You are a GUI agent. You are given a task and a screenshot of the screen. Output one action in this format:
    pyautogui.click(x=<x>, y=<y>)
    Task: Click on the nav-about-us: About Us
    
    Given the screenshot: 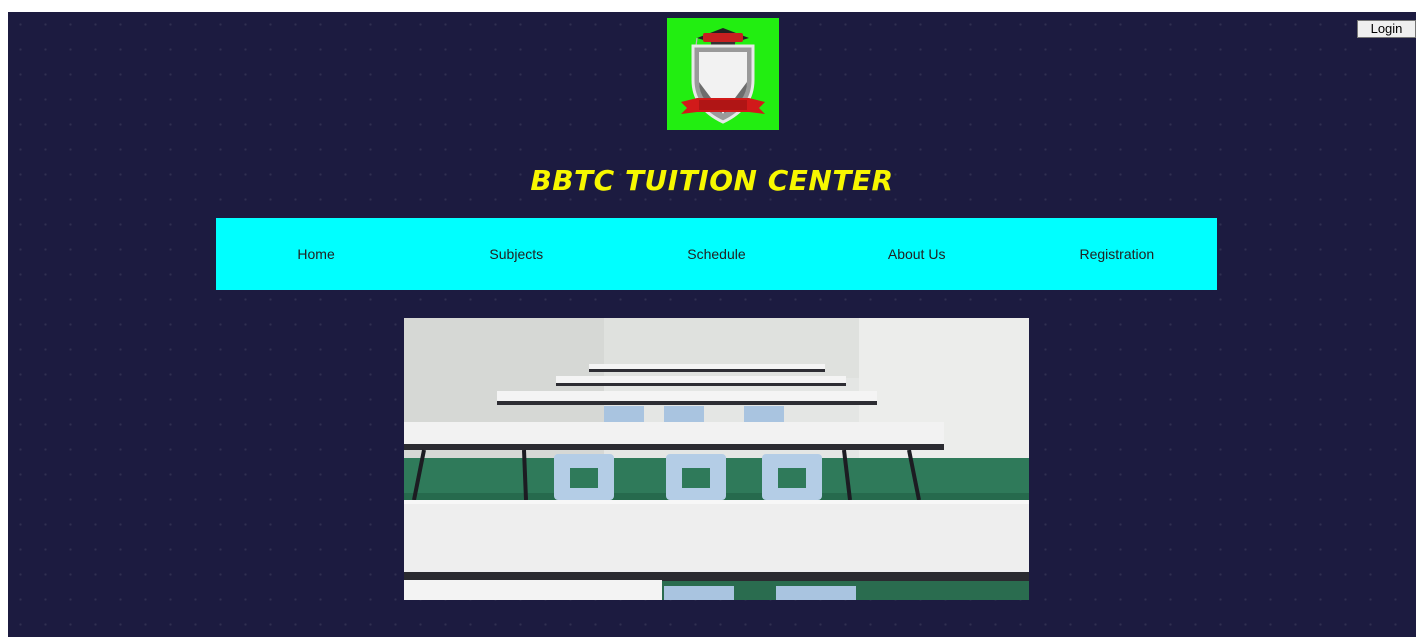 What is the action you would take?
    pyautogui.click(x=917, y=254)
    